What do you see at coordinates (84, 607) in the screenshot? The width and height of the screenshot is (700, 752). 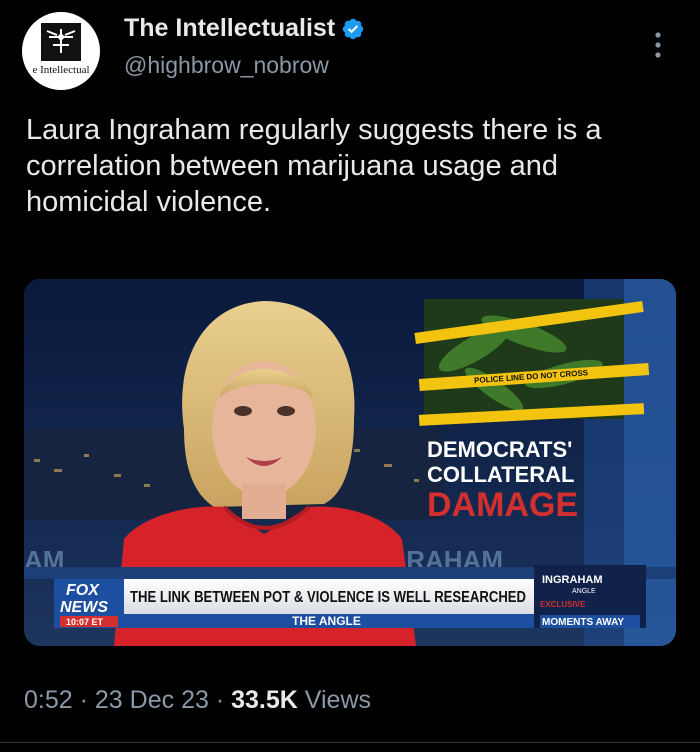 I see `fox-logo-line2: NEWS` at bounding box center [84, 607].